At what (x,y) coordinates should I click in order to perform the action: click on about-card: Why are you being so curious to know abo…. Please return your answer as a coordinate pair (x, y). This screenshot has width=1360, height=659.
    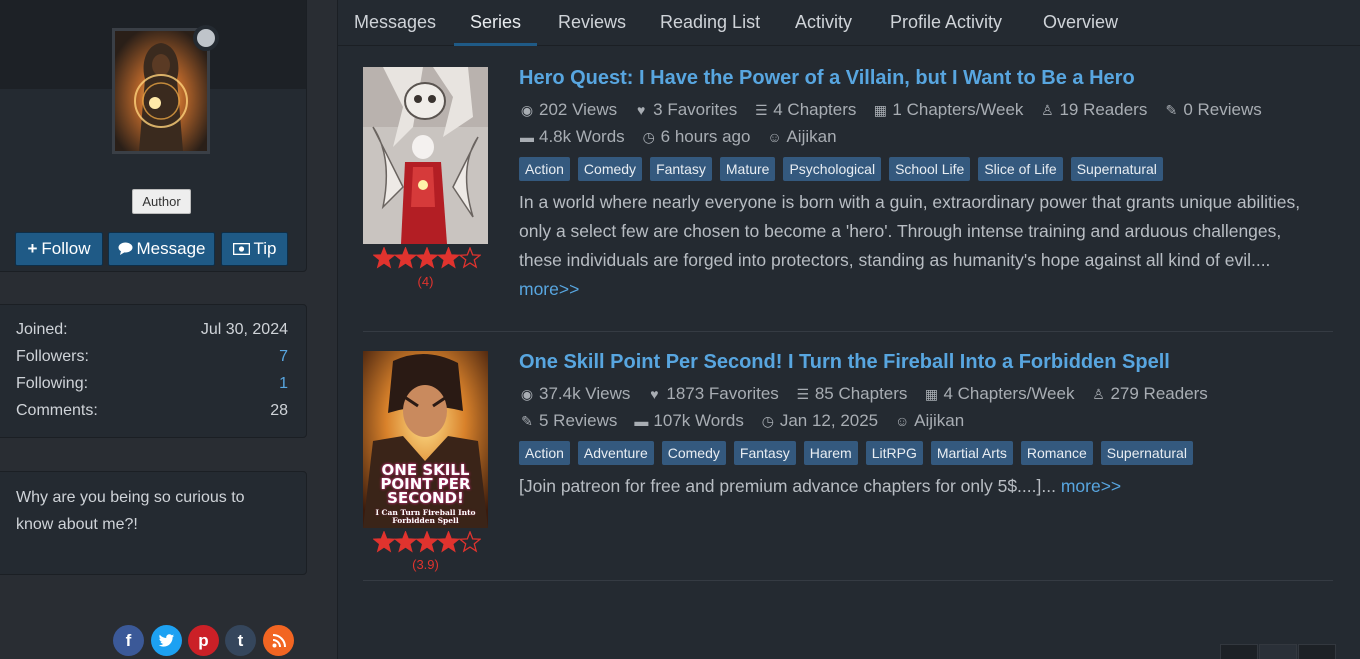
    Looking at the image, I should click on (153, 523).